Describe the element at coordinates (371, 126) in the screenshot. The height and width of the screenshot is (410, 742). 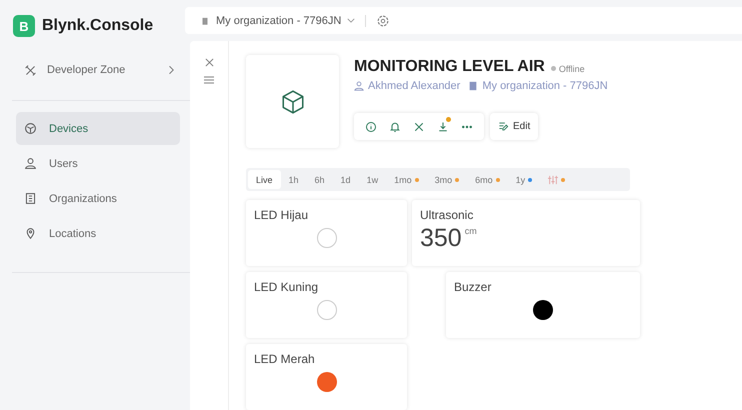
I see `info-icon` at that location.